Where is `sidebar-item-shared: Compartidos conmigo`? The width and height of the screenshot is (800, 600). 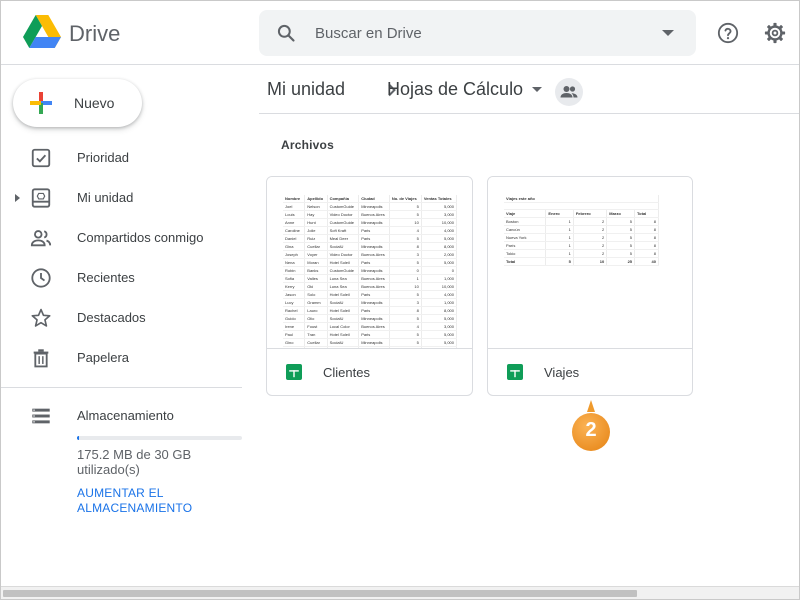 sidebar-item-shared: Compartidos conmigo is located at coordinates (121, 238).